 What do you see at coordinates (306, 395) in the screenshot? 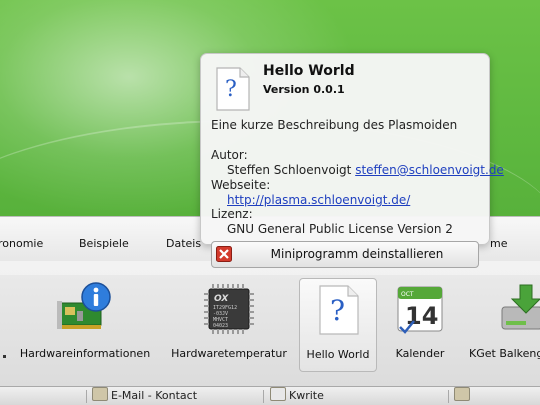
I see `taskbar-item-label: Kwrite` at bounding box center [306, 395].